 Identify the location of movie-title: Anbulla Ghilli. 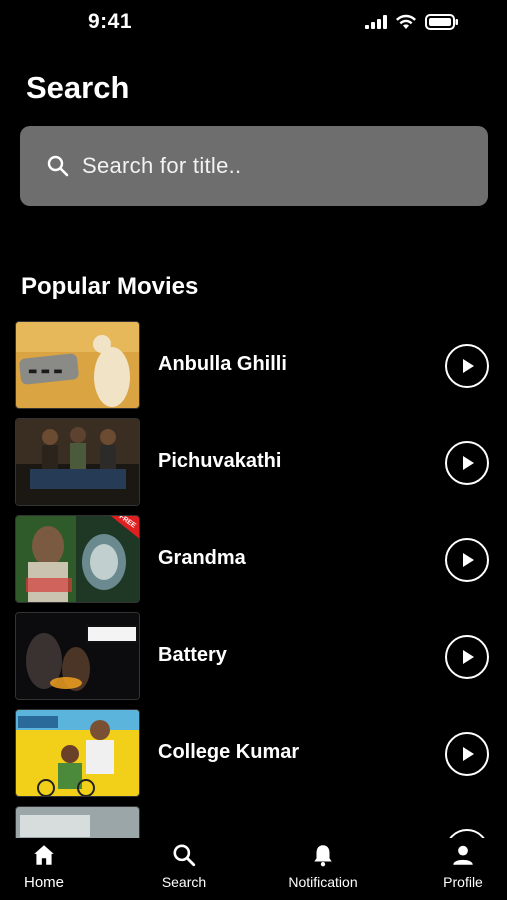
(222, 364).